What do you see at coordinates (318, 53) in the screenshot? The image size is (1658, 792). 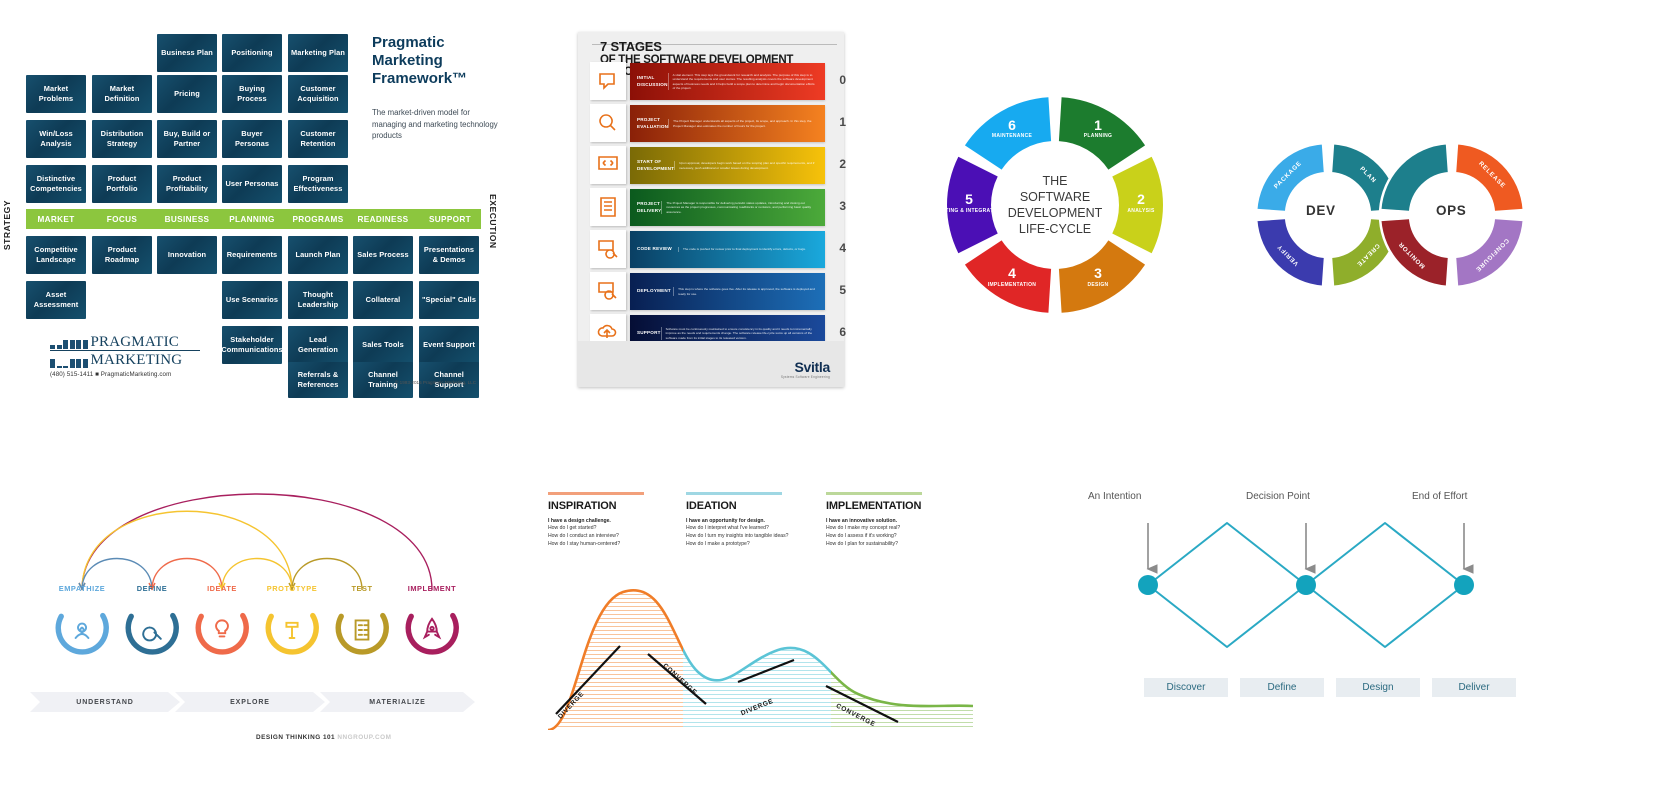 I see `framework-box: Marketing Plan` at bounding box center [318, 53].